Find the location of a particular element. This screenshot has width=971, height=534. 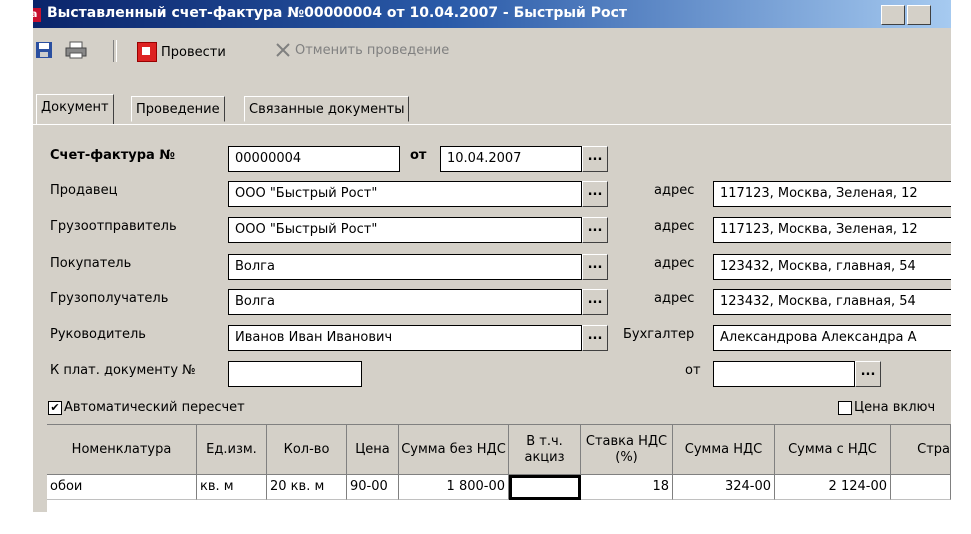

buyer-address-field: 123432, Москва, главная, 54 is located at coordinates (832, 267).